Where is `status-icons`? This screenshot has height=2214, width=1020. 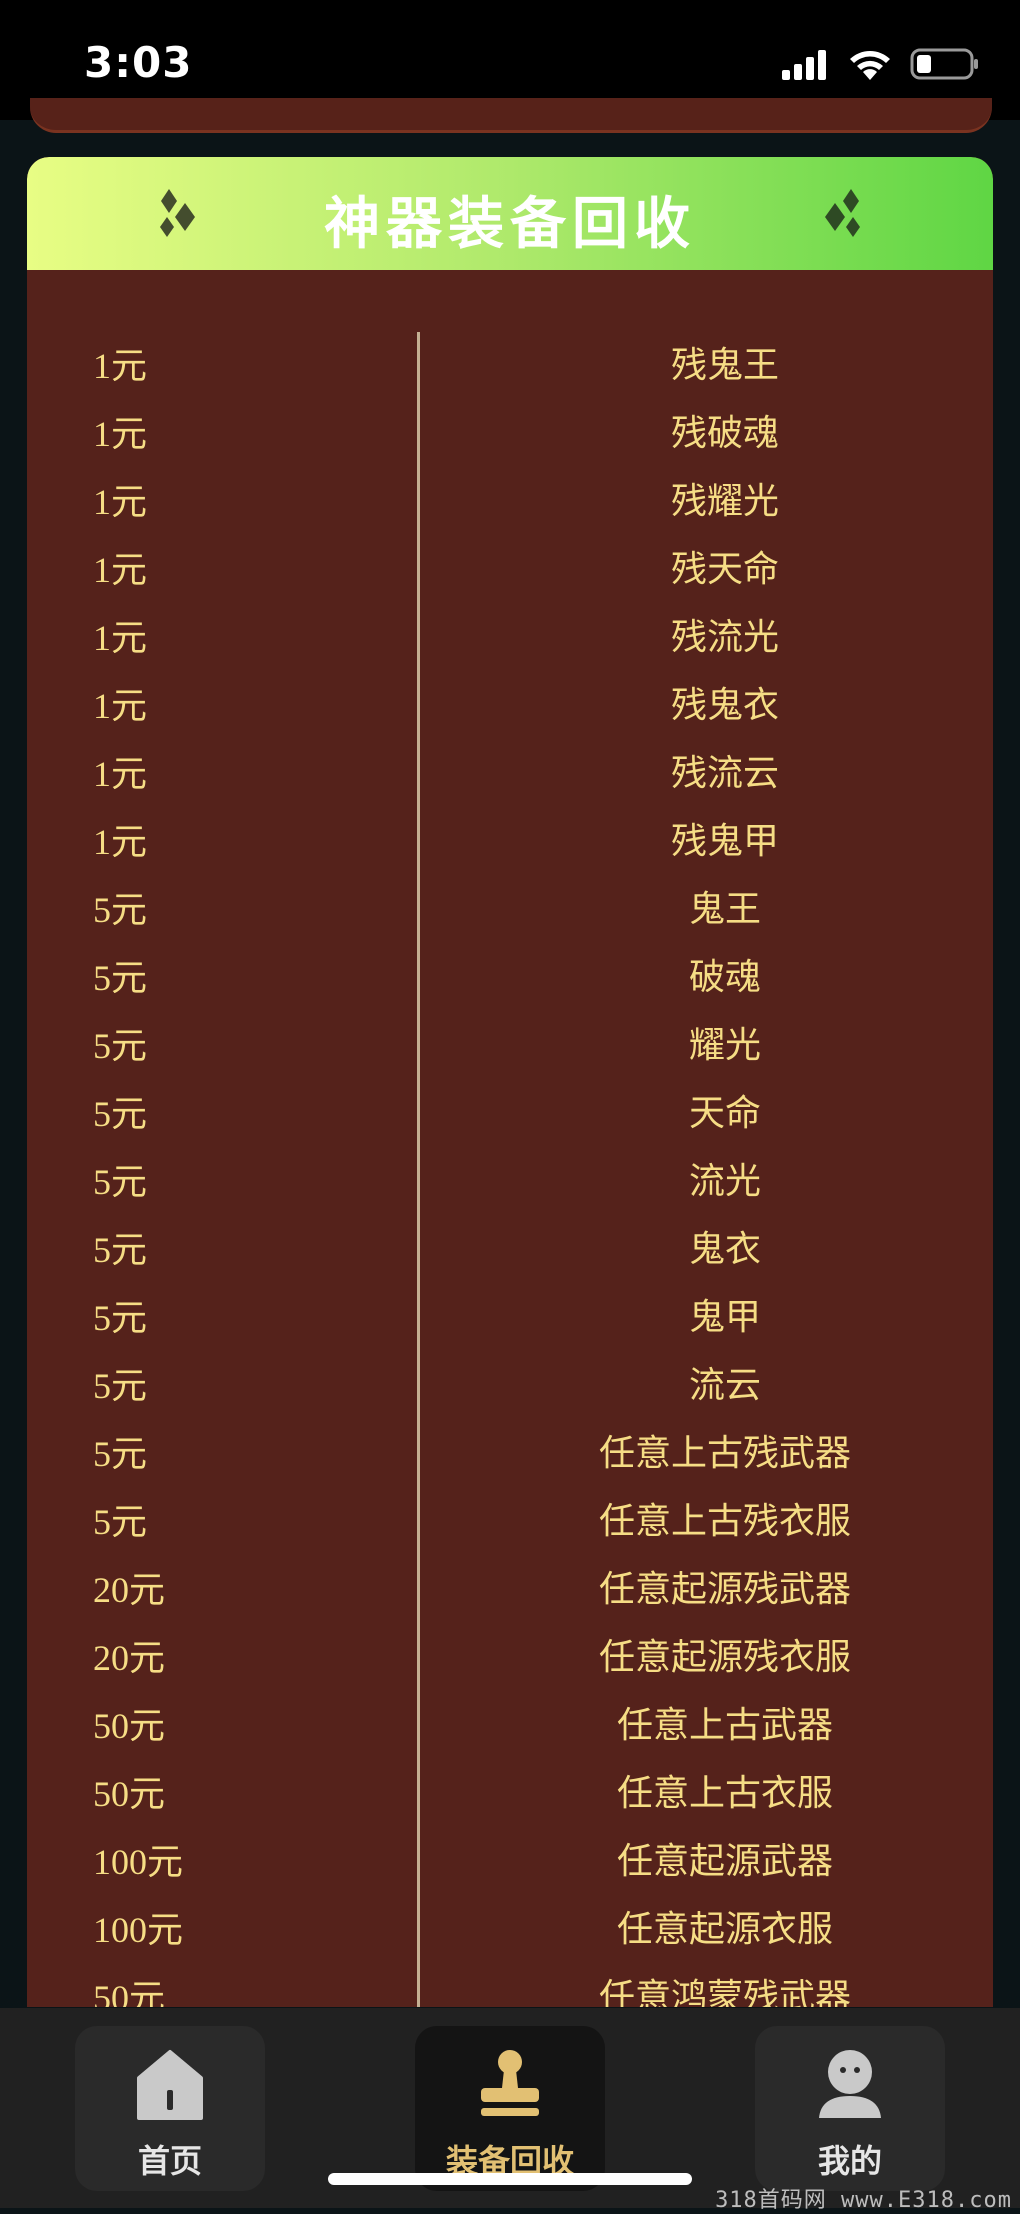
status-icons is located at coordinates (881, 64).